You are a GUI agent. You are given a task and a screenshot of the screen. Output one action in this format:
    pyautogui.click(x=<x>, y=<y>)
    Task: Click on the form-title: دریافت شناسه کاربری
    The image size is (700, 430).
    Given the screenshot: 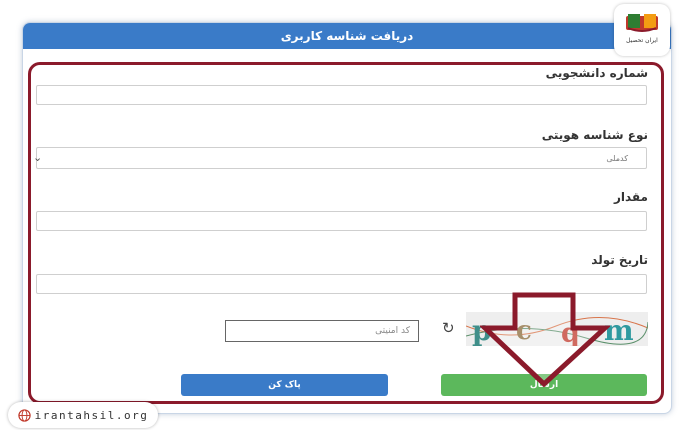 What is the action you would take?
    pyautogui.click(x=347, y=36)
    